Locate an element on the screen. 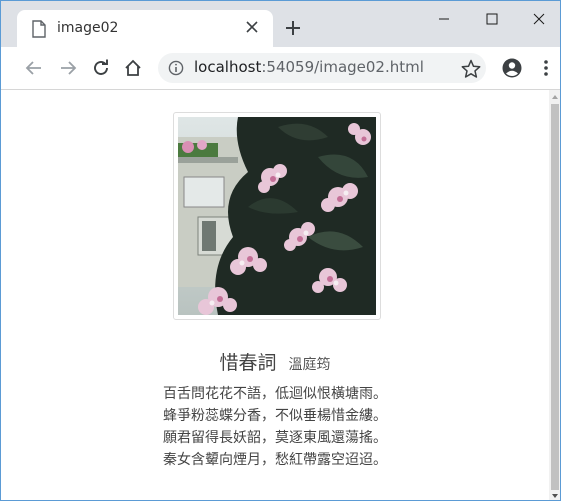  address-bar: localhost:54059/image02.html is located at coordinates (322, 68).